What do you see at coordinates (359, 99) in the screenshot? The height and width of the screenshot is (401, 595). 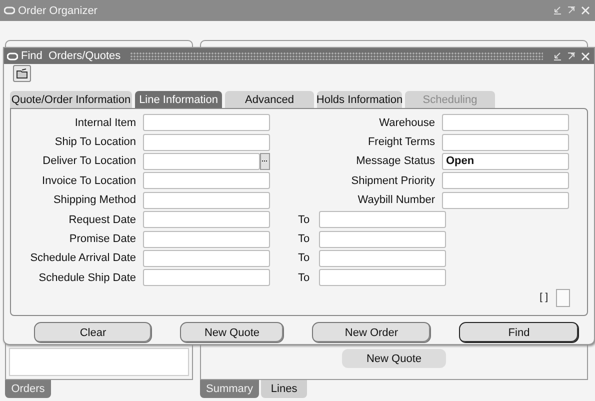 I see `tab: Holds Information` at bounding box center [359, 99].